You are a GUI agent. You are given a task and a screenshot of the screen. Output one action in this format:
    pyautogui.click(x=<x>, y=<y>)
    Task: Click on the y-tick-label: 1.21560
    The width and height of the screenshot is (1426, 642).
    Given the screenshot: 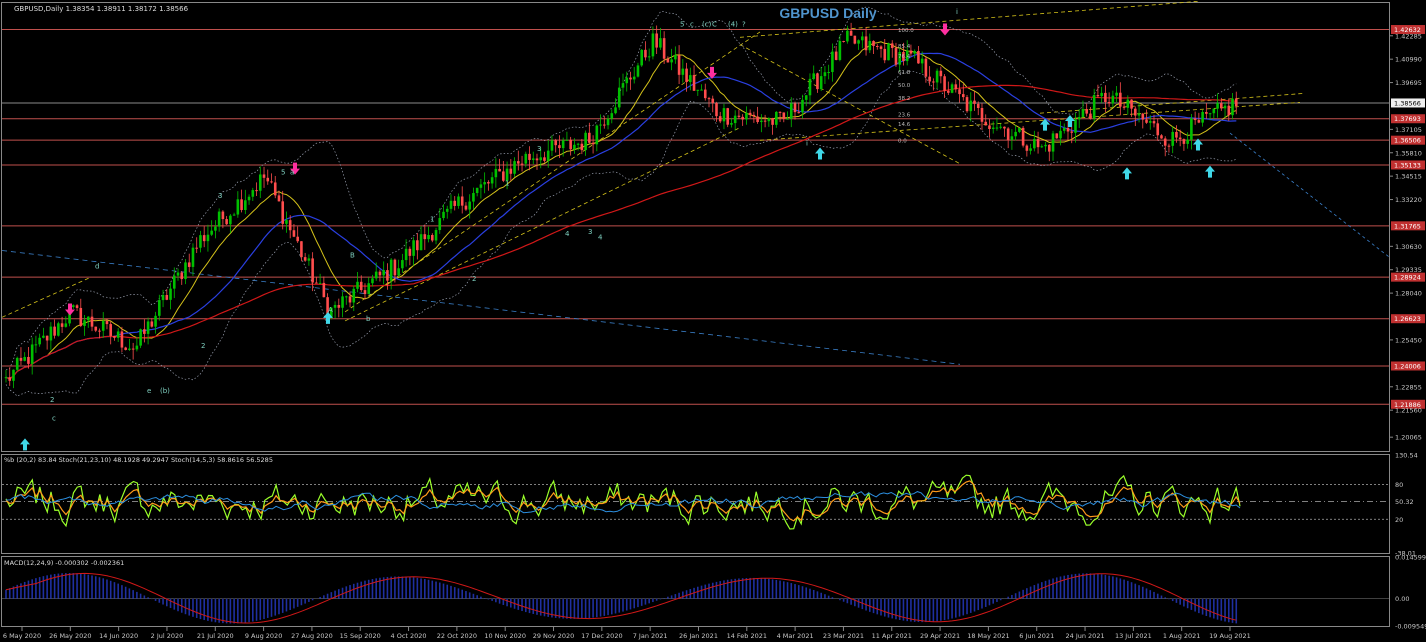 What is the action you would take?
    pyautogui.click(x=1408, y=411)
    